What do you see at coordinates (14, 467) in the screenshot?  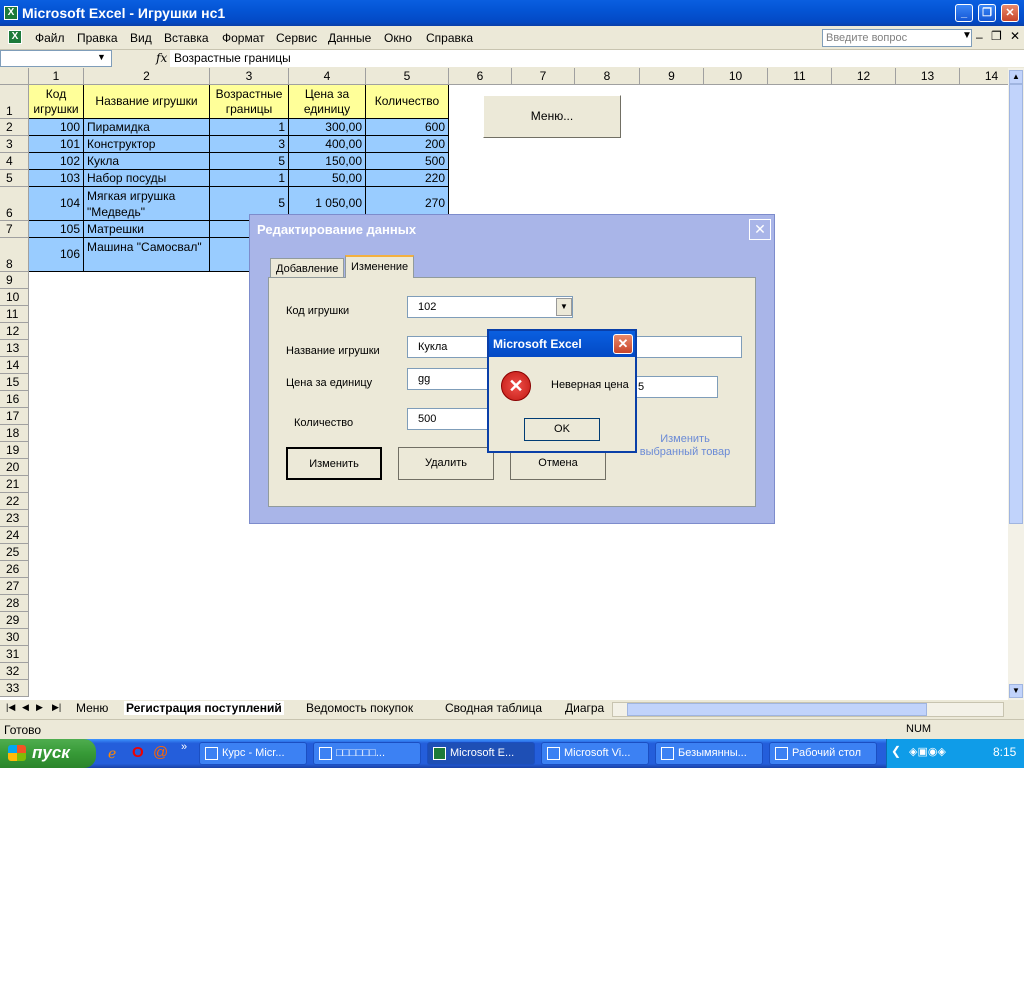 I see `row-header: 20` at bounding box center [14, 467].